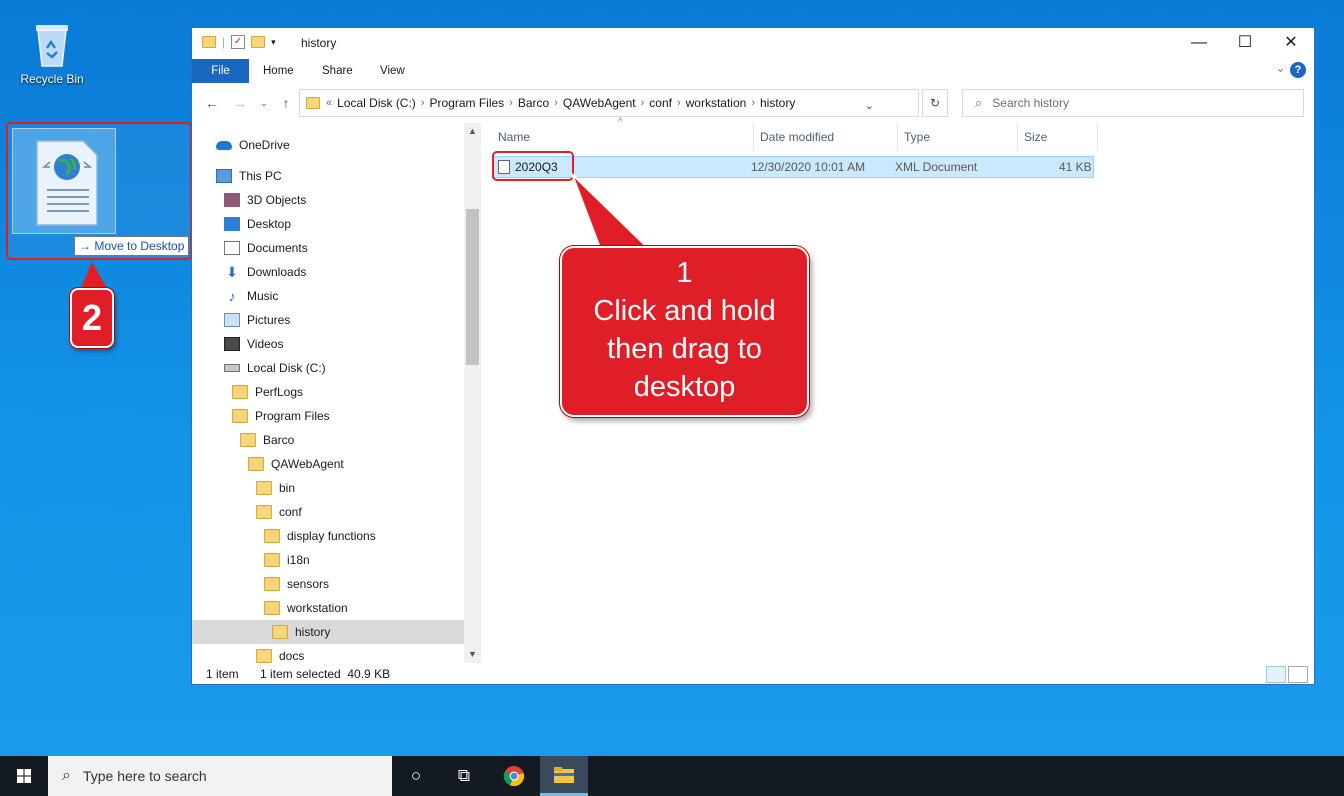  Describe the element at coordinates (292, 656) in the screenshot. I see `tree-label: docs` at that location.